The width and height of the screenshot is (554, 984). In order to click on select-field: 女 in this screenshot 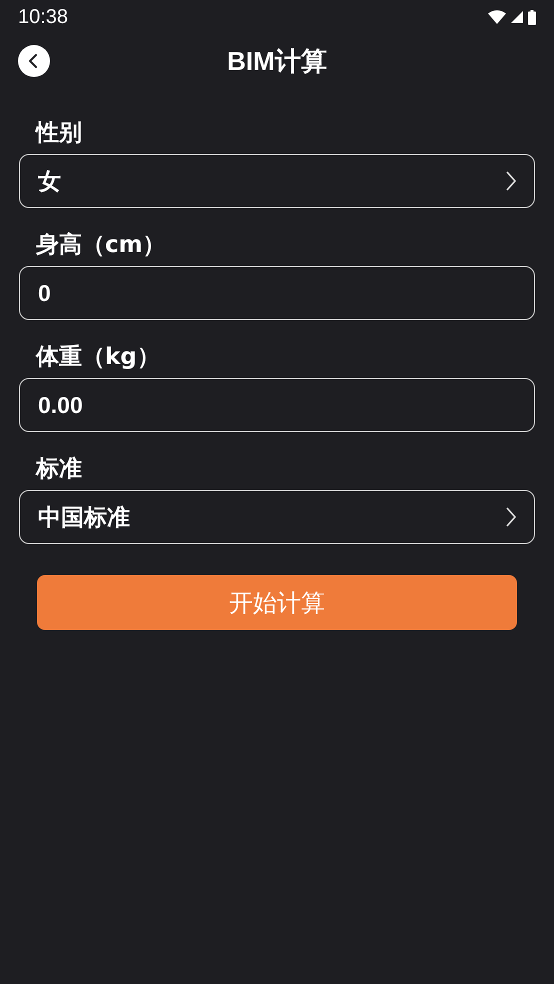, I will do `click(277, 181)`.